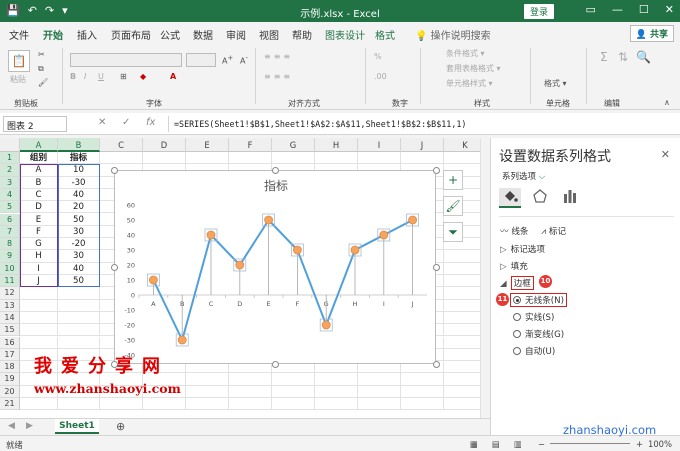 The image size is (680, 451). I want to click on row-header: 10, so click(10, 268).